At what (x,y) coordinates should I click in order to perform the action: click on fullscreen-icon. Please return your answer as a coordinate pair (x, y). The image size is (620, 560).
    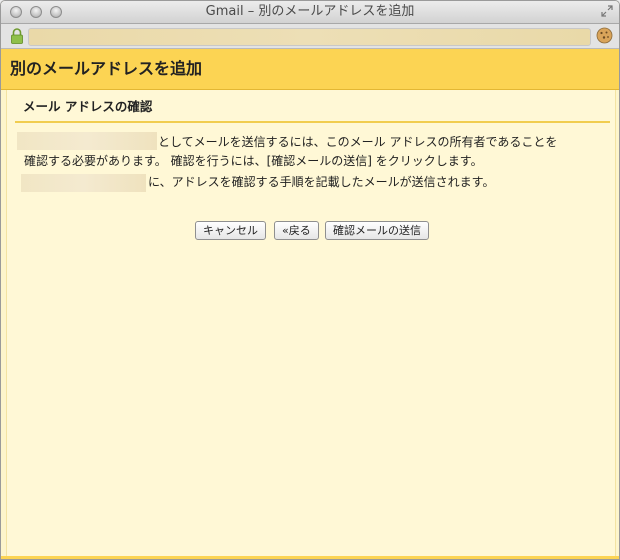
    Looking at the image, I should click on (607, 11).